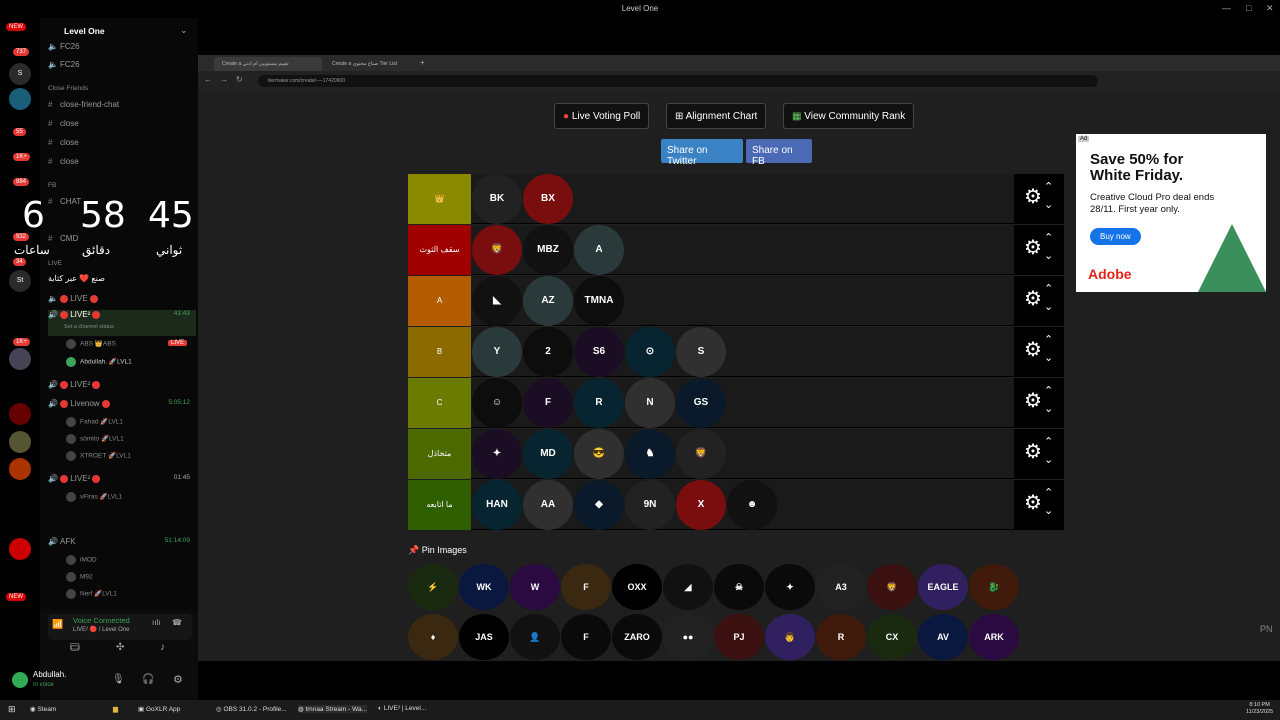  What do you see at coordinates (701, 403) in the screenshot?
I see `tier-item: GS` at bounding box center [701, 403].